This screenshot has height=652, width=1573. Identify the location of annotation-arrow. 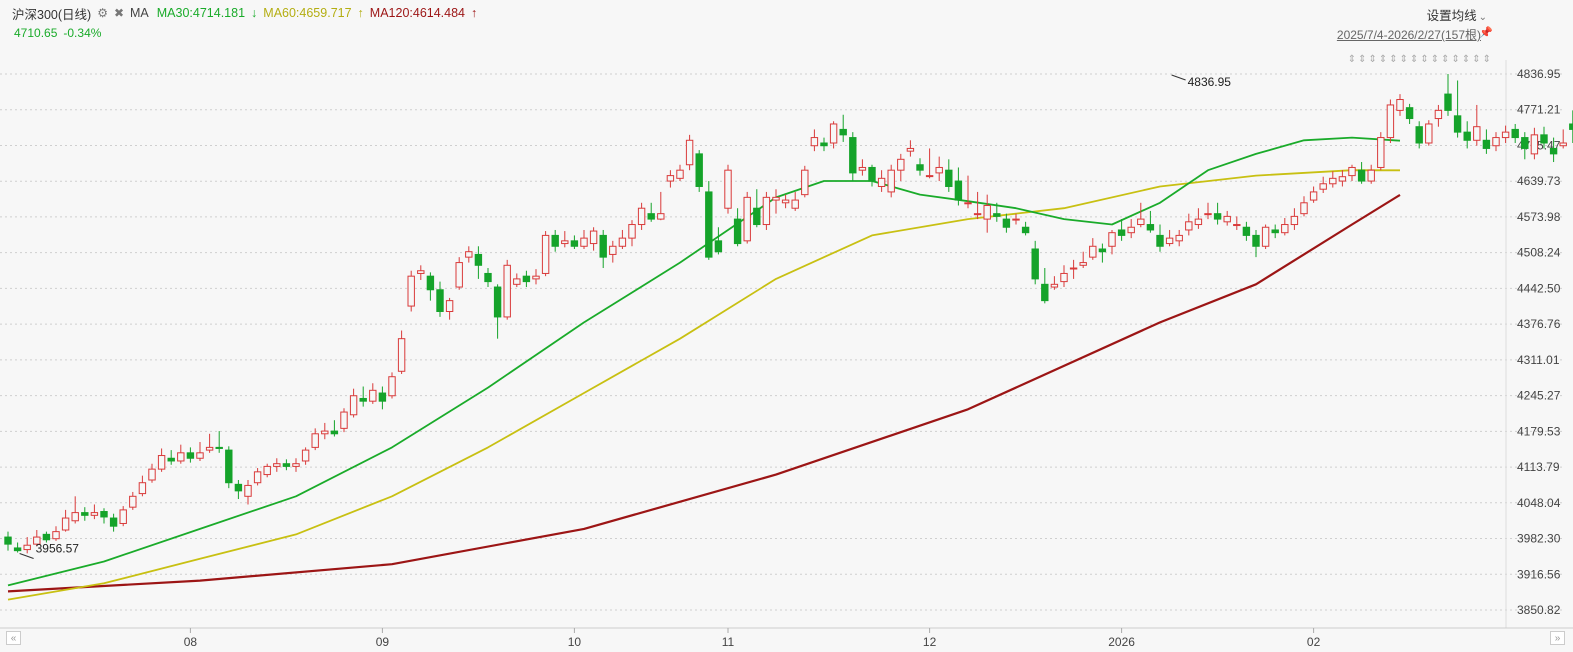
(26, 556).